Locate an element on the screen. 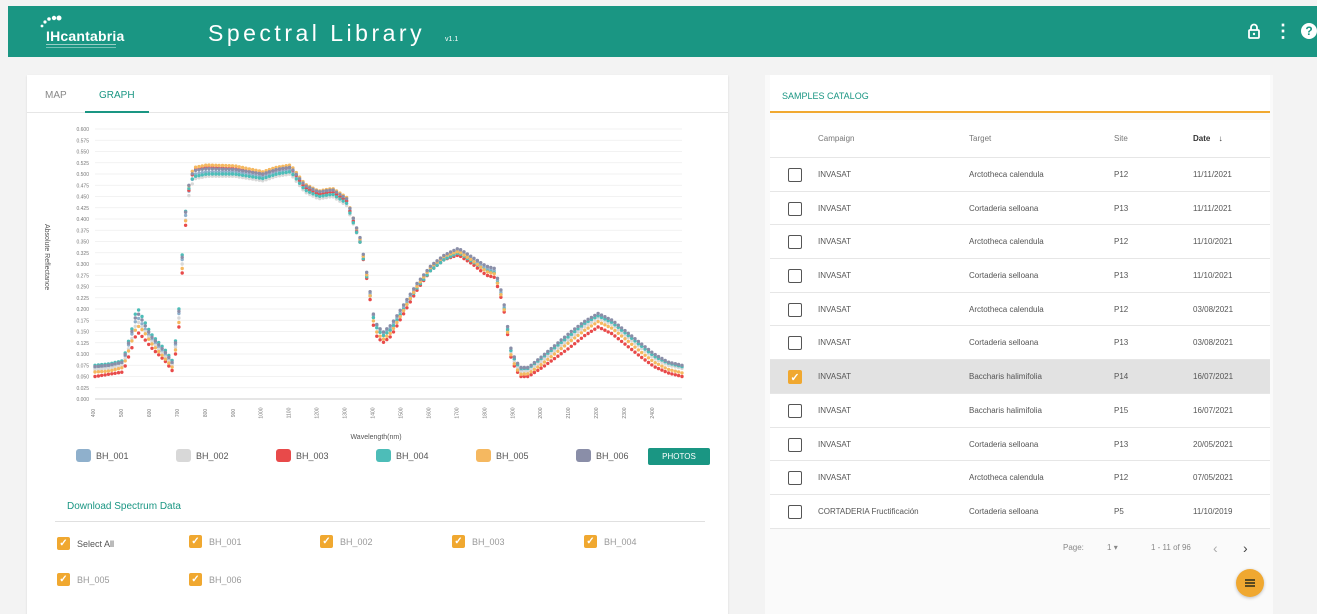  x-tick-label: 2300 is located at coordinates (625, 412).